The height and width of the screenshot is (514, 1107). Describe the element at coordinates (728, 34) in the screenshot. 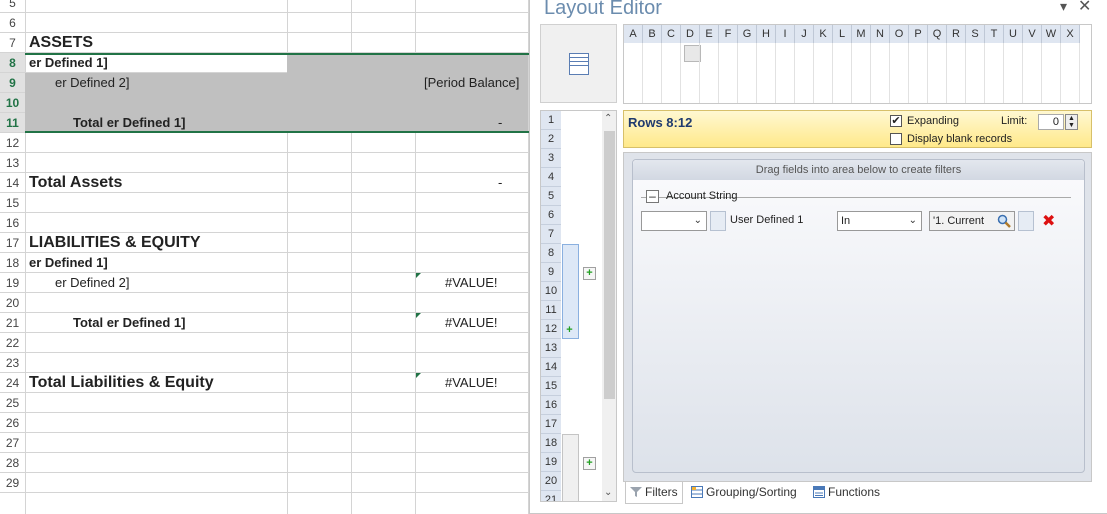

I see `column-letter: F` at that location.